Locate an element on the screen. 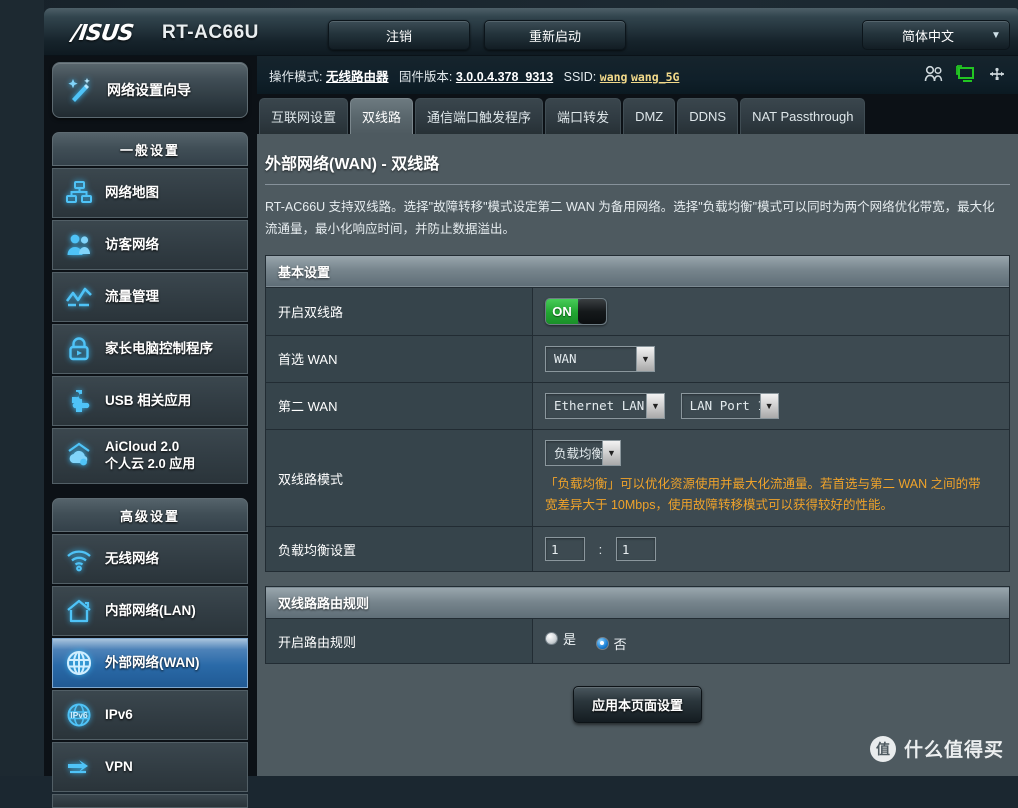 The width and height of the screenshot is (1018, 808). router-model-name: RT-AC66U is located at coordinates (210, 32).